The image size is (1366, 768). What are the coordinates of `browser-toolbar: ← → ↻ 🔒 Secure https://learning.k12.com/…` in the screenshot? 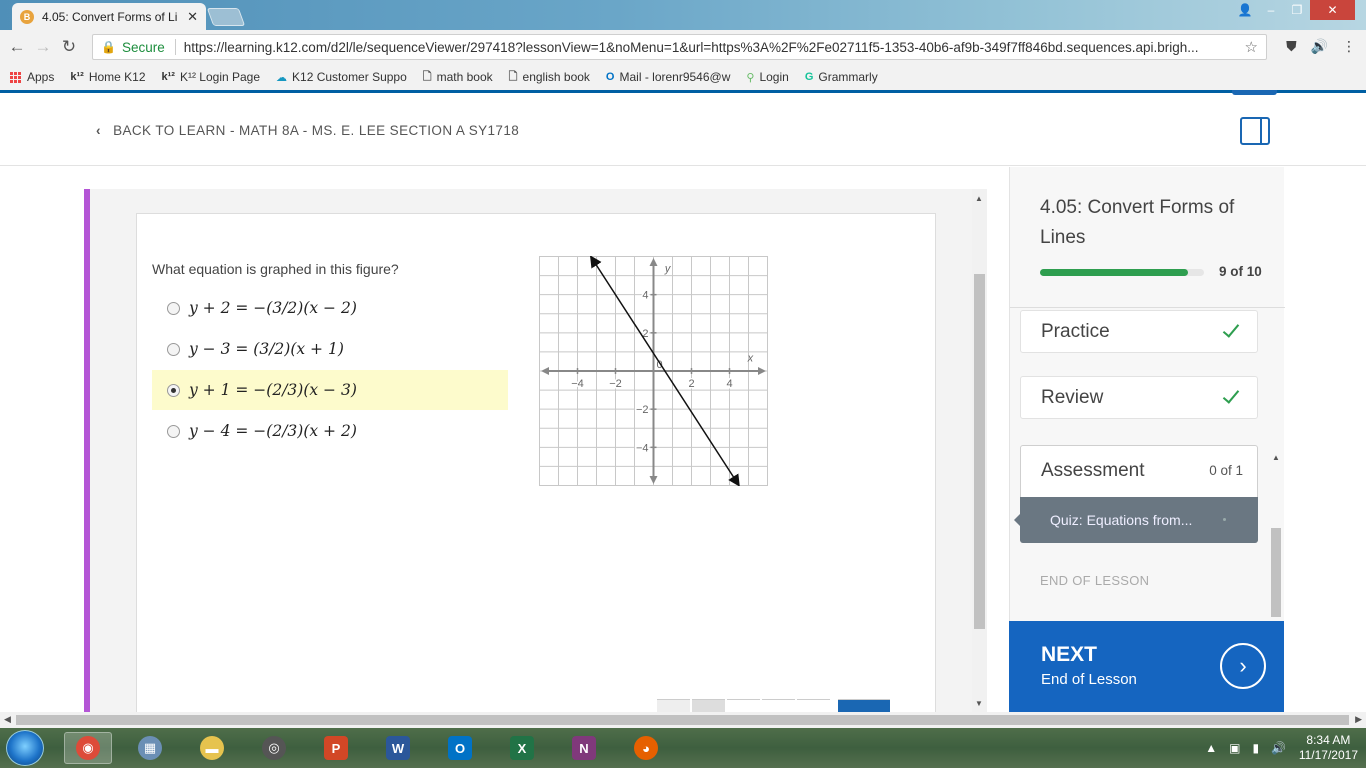 It's located at (683, 47).